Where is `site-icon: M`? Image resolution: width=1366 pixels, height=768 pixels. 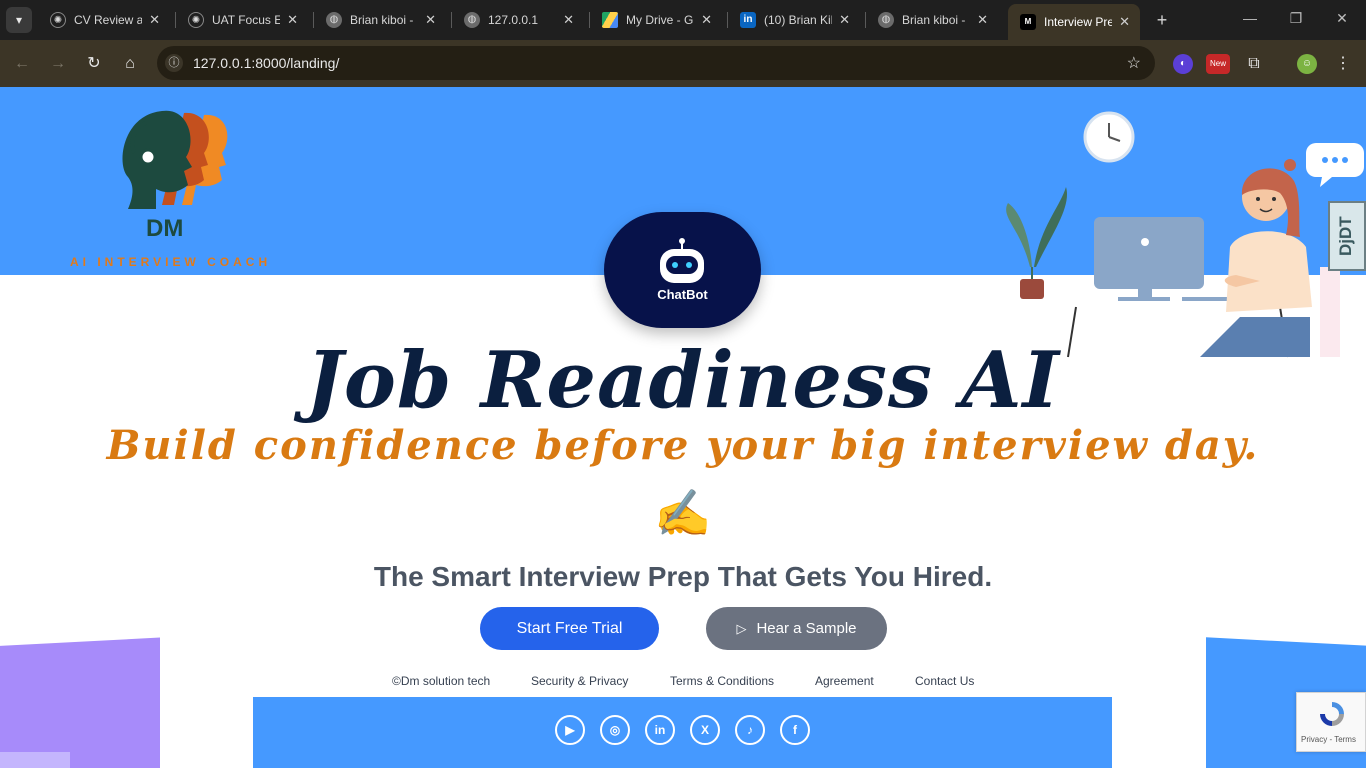
site-icon: M is located at coordinates (1028, 22).